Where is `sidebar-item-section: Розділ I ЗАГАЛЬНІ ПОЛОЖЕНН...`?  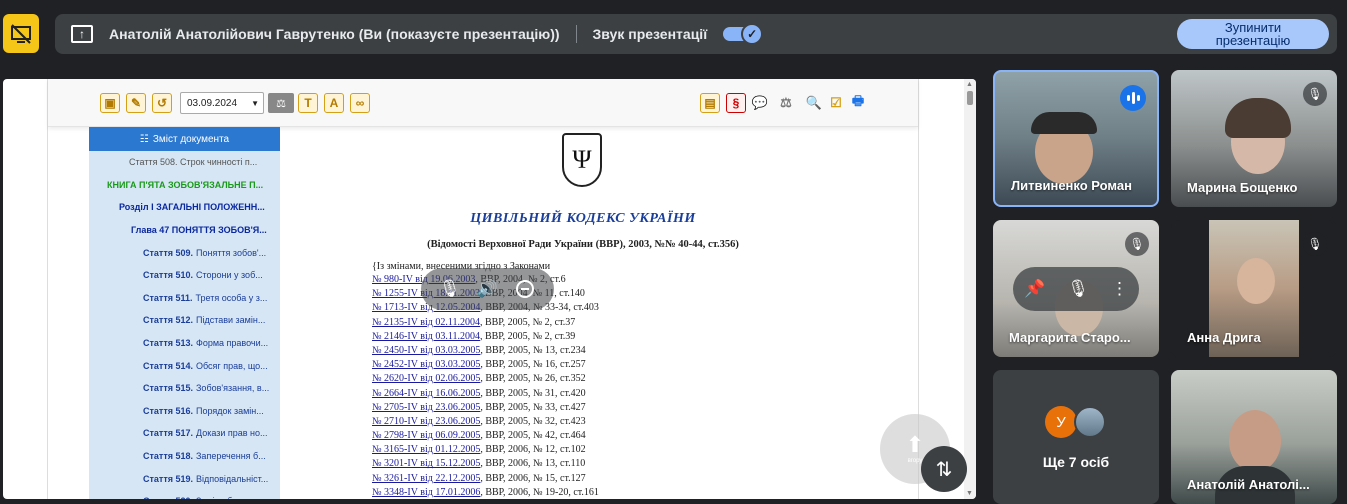 sidebar-item-section: Розділ I ЗАГАЛЬНІ ПОЛОЖЕНН... is located at coordinates (184, 207).